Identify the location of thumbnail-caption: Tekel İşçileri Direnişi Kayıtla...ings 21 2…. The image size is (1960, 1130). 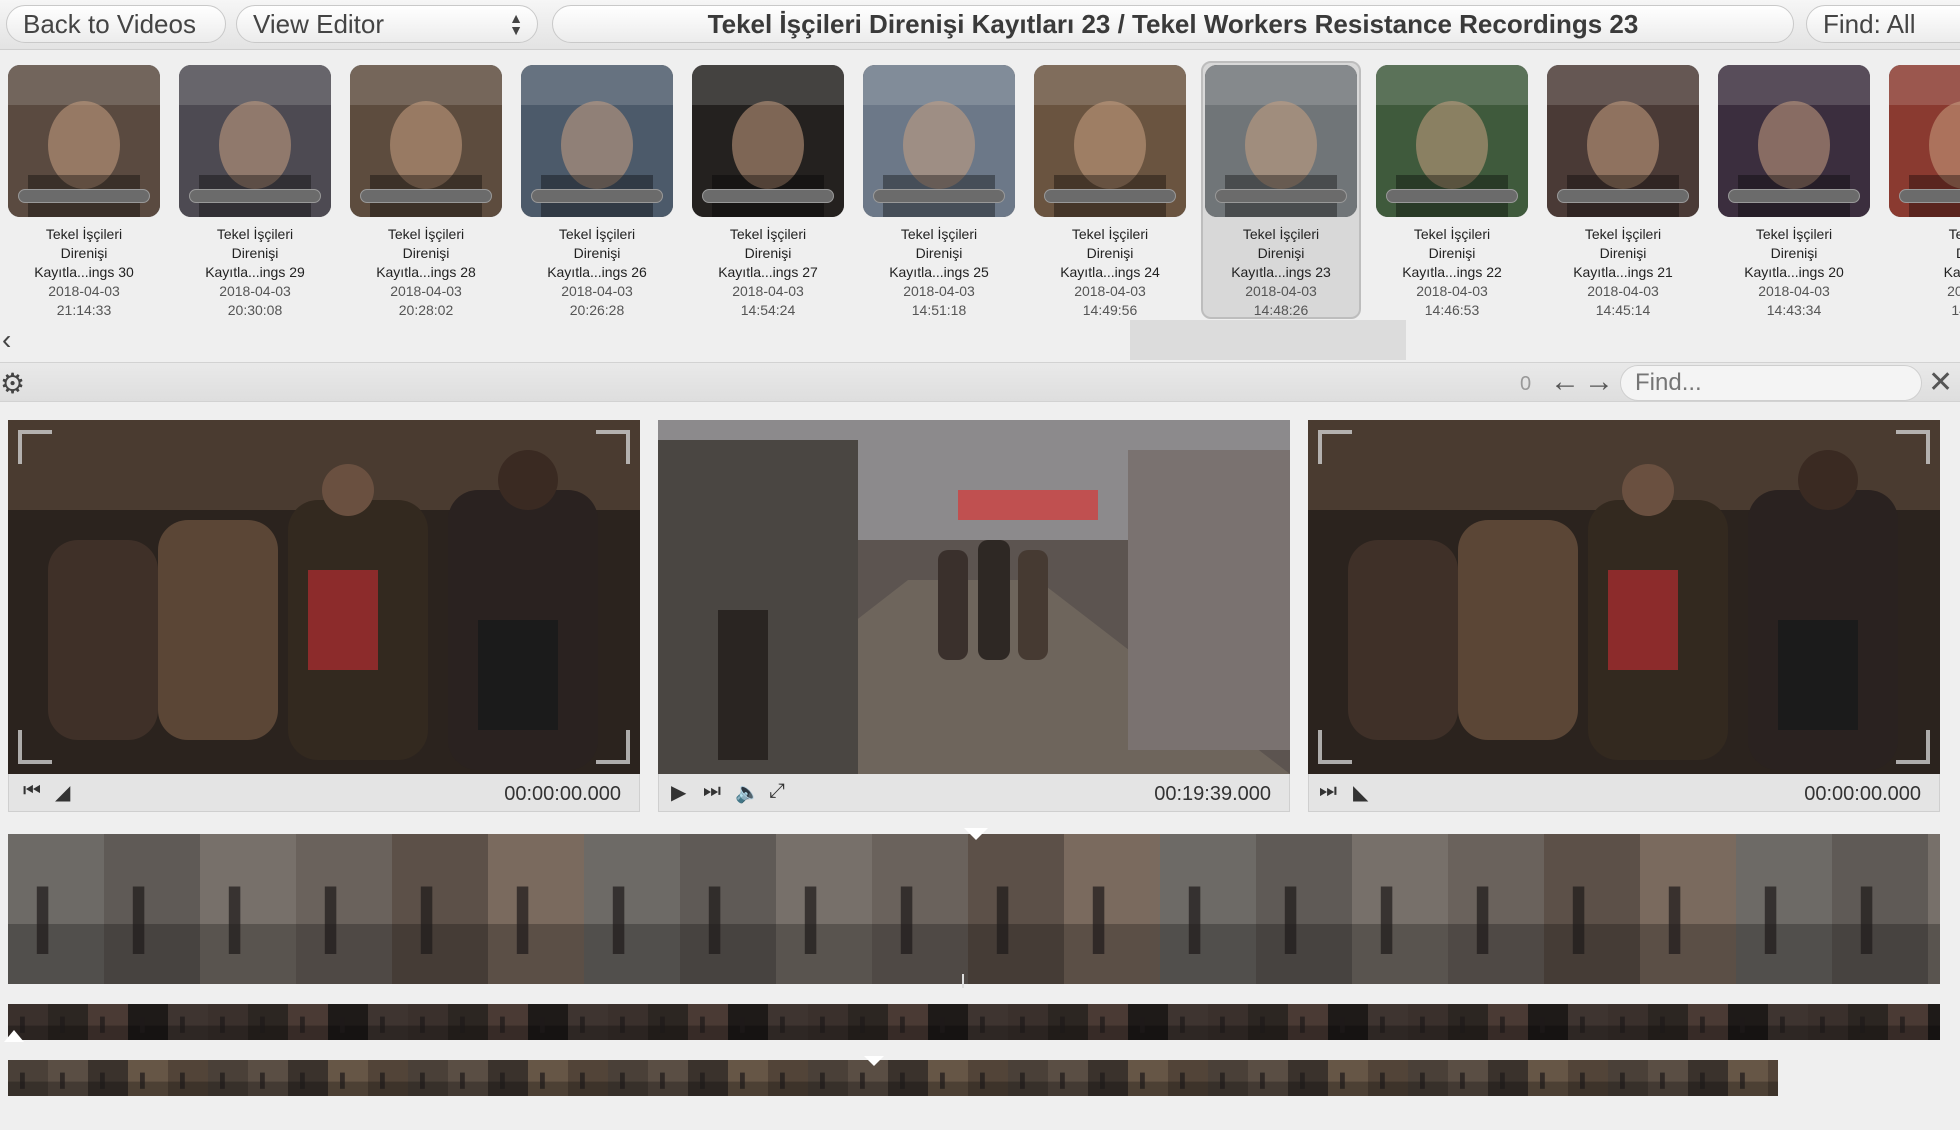
(1623, 272).